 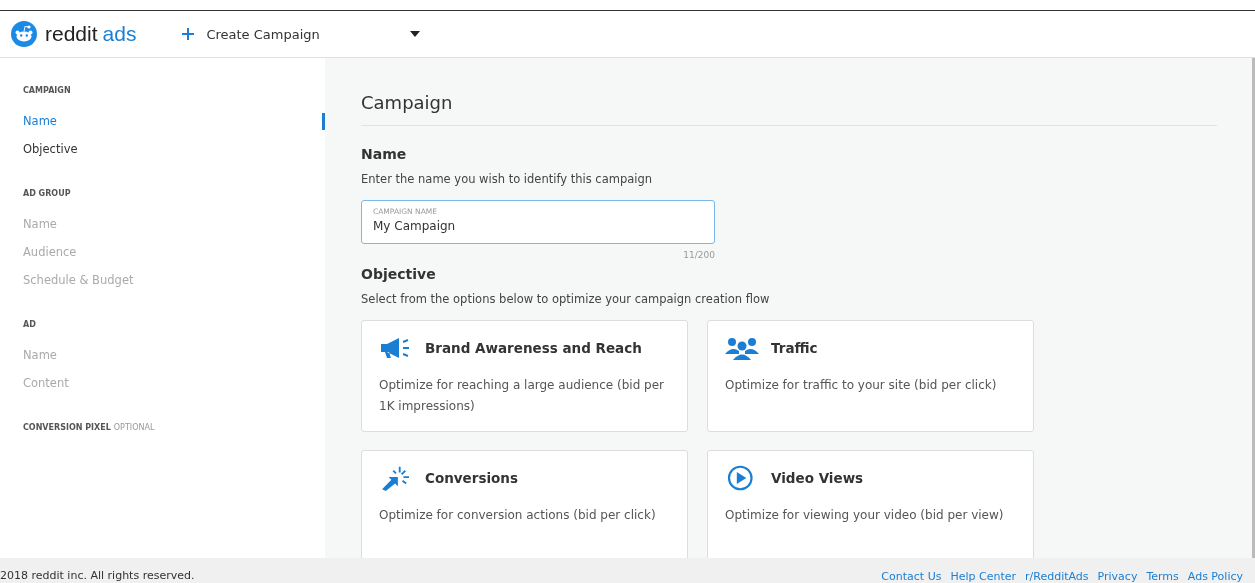 I want to click on section-title: AD, so click(x=29, y=324).